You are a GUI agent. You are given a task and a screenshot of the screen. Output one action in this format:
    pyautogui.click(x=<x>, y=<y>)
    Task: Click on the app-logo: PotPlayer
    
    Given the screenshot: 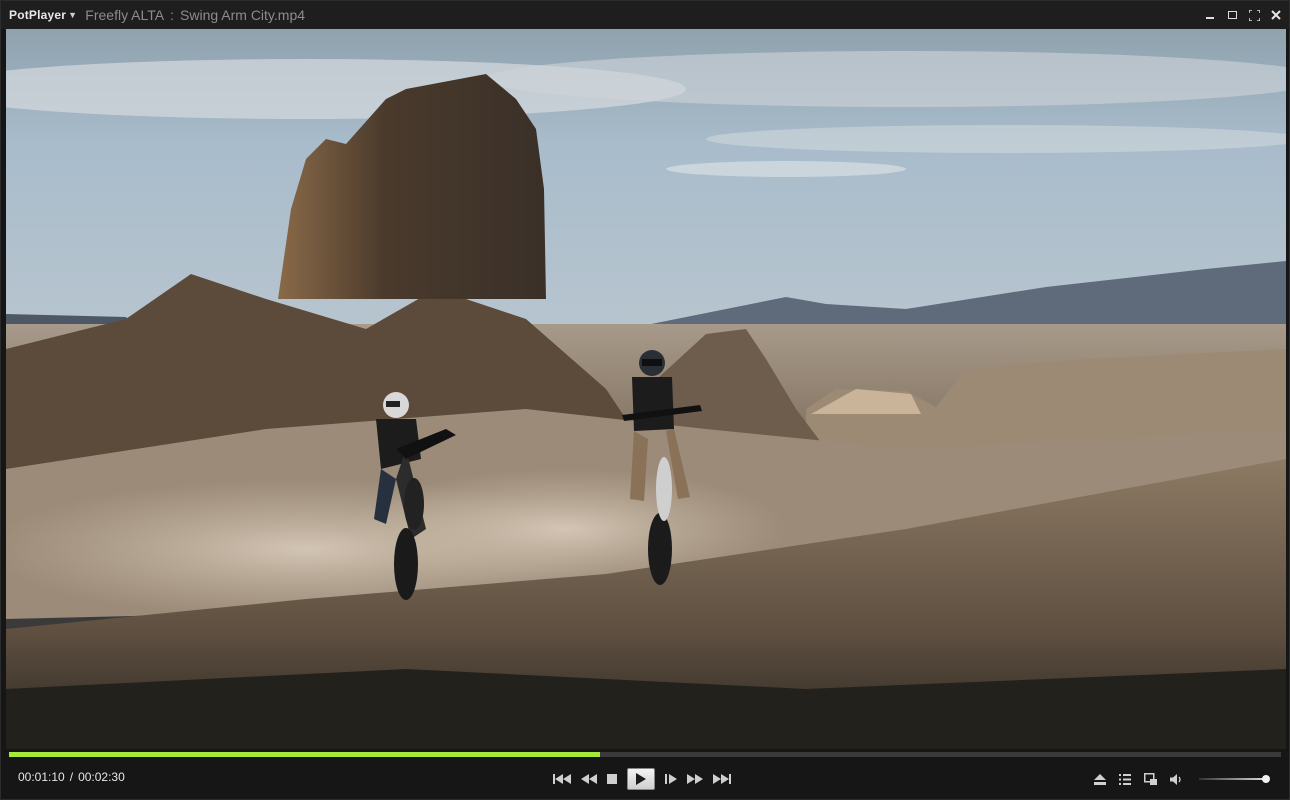 What is the action you would take?
    pyautogui.click(x=38, y=15)
    